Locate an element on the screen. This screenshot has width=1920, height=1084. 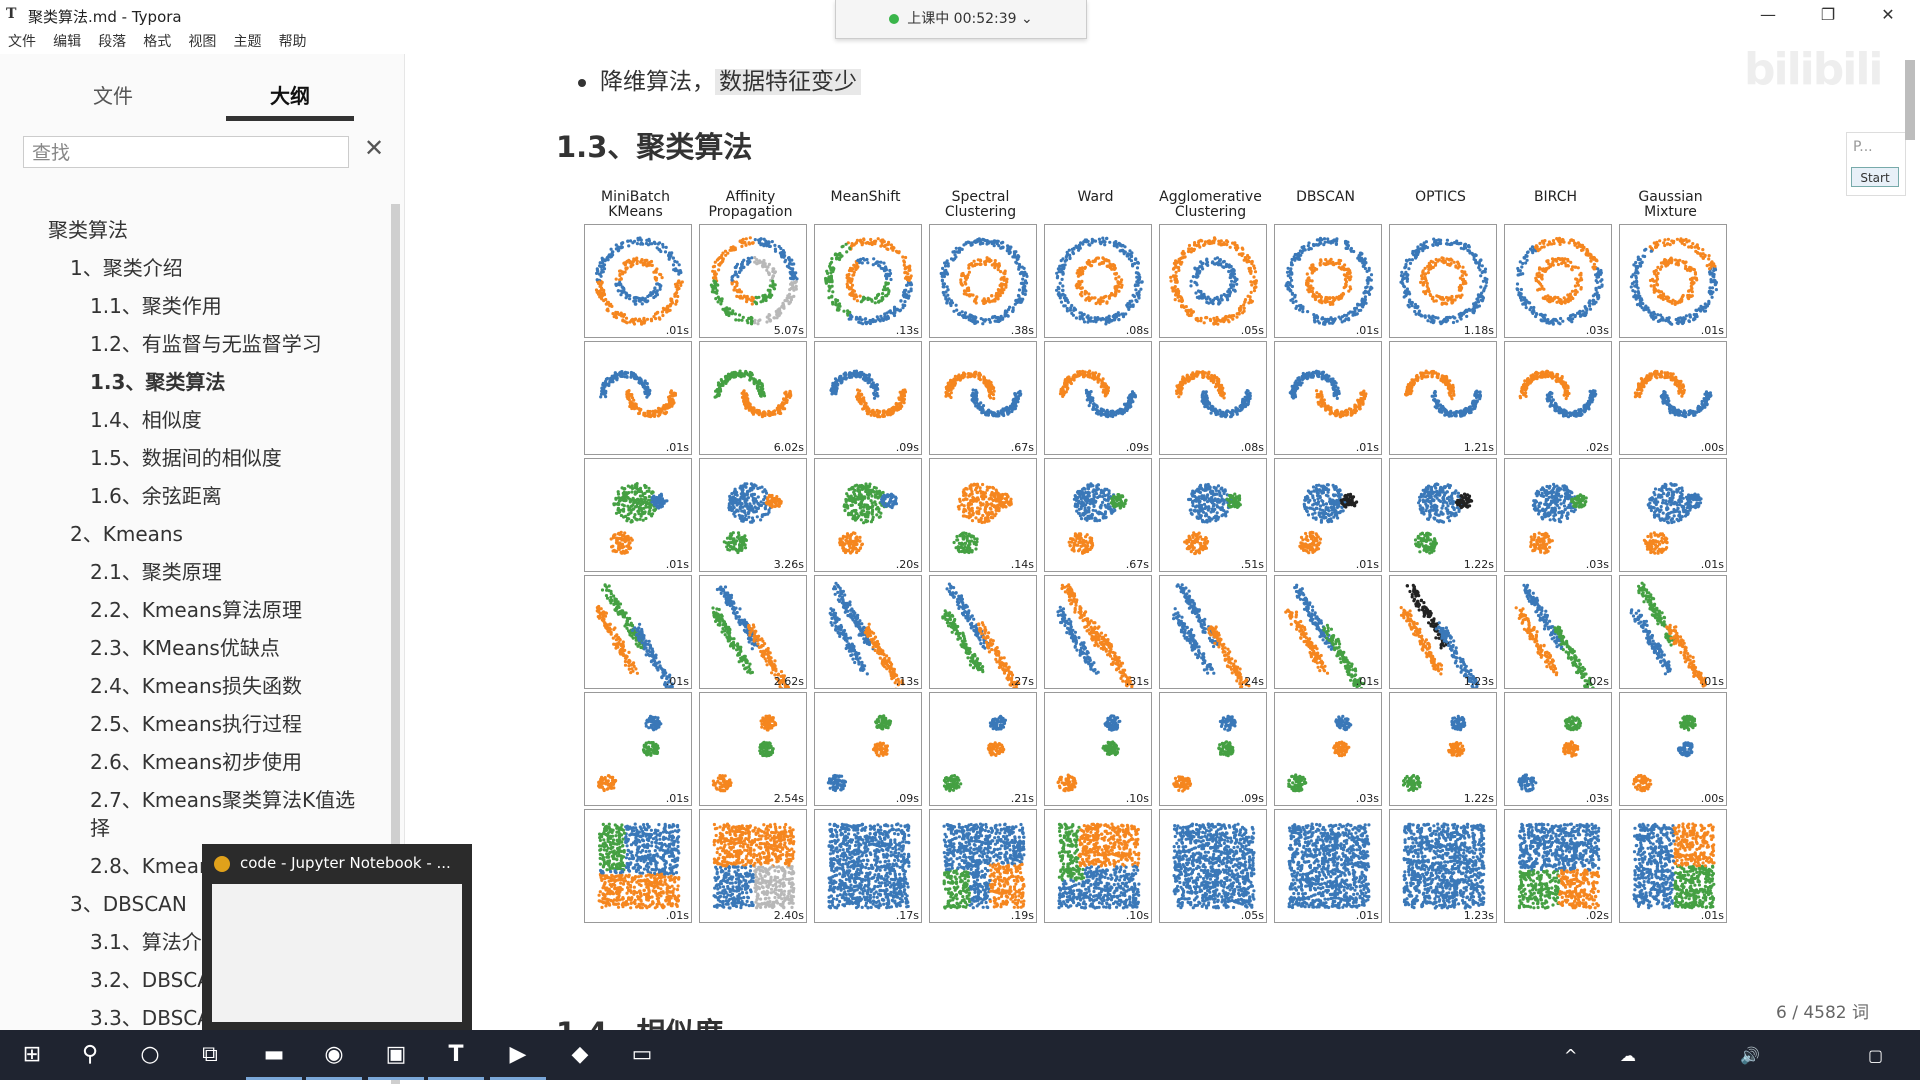
cluster-plot-cell: .20s is located at coordinates (868, 515).